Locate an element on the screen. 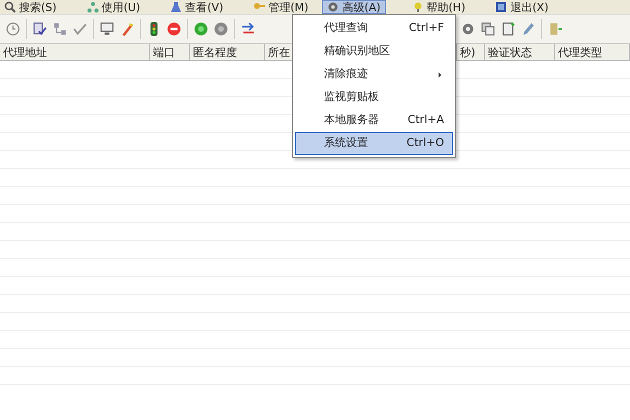  column-header: 匿名程度 is located at coordinates (227, 52).